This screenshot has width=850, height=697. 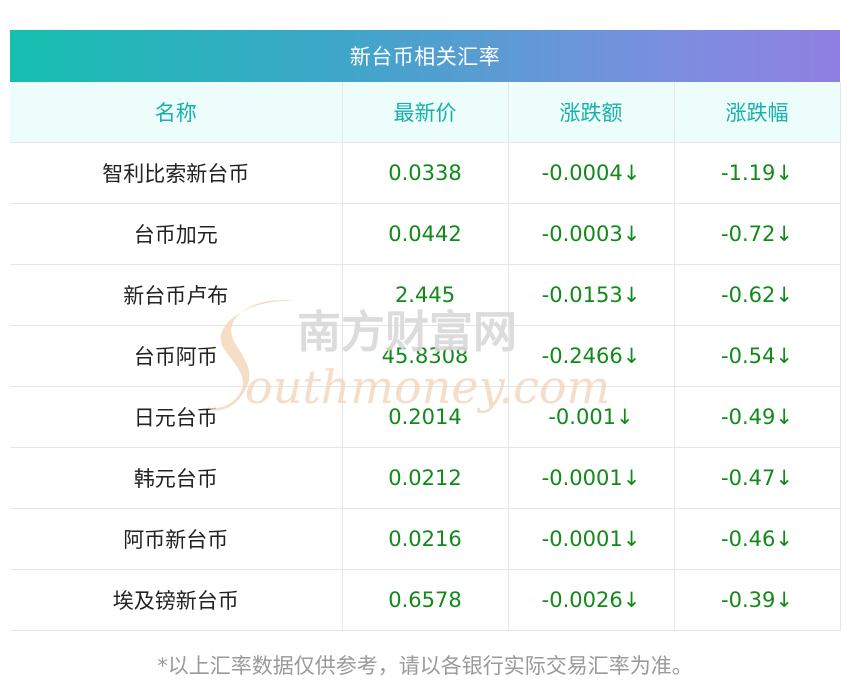 I want to click on latest-price: 45.8308, so click(x=425, y=356).